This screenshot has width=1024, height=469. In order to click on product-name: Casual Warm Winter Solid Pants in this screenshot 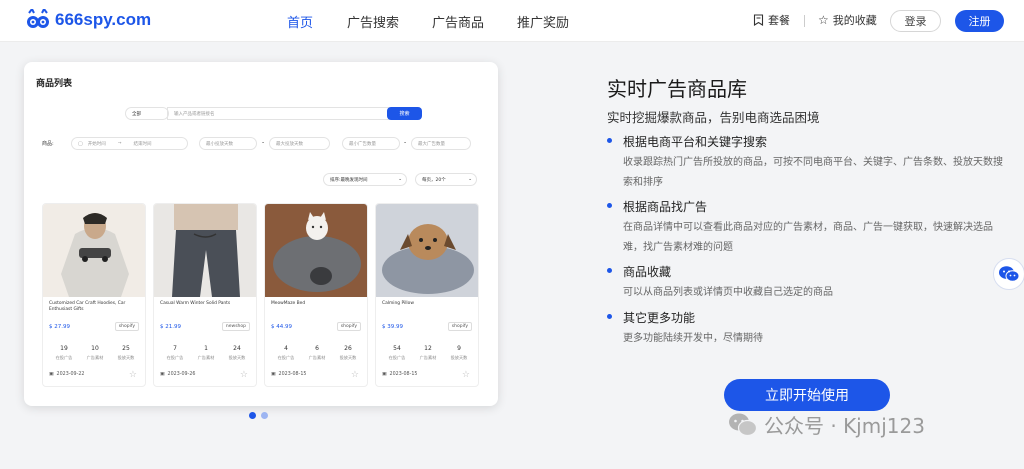, I will do `click(195, 303)`.